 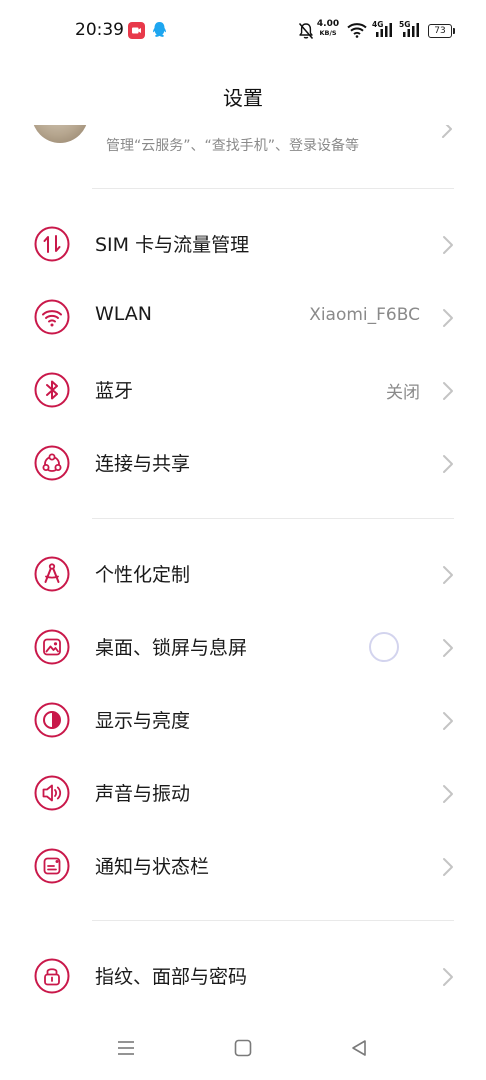 What do you see at coordinates (171, 977) in the screenshot?
I see `security-label: 指纹、面部与密码` at bounding box center [171, 977].